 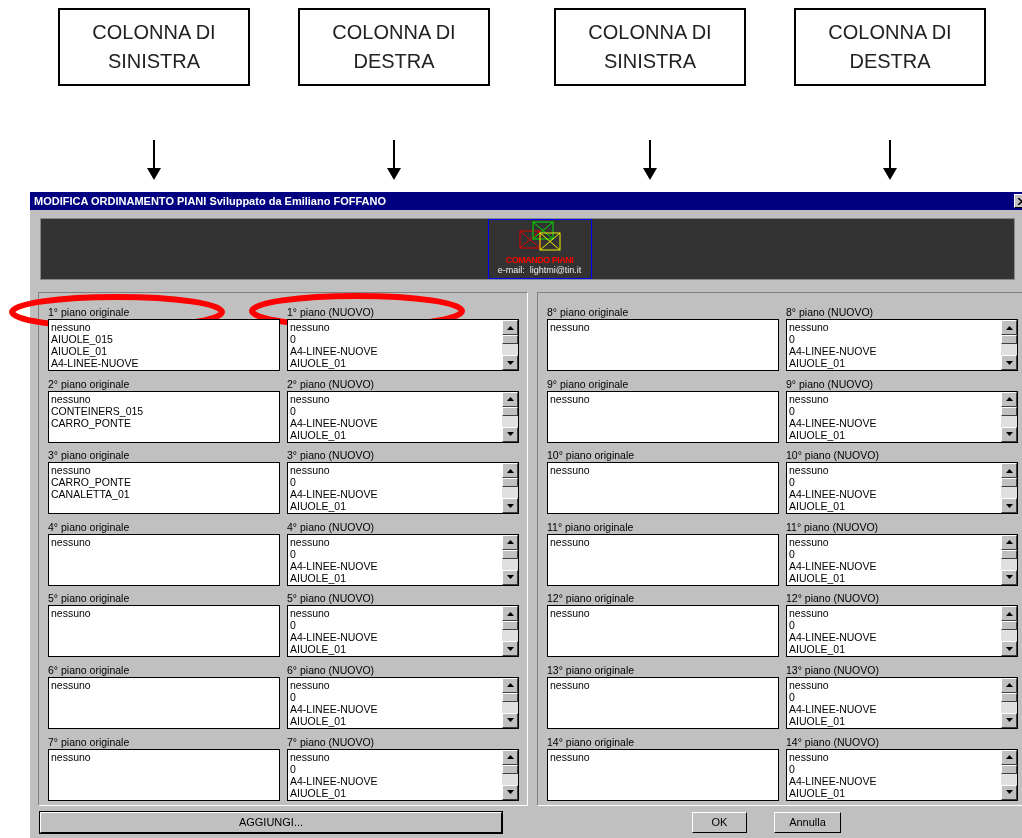 I want to click on field-label: 8° piano (NUOVO), so click(x=830, y=312).